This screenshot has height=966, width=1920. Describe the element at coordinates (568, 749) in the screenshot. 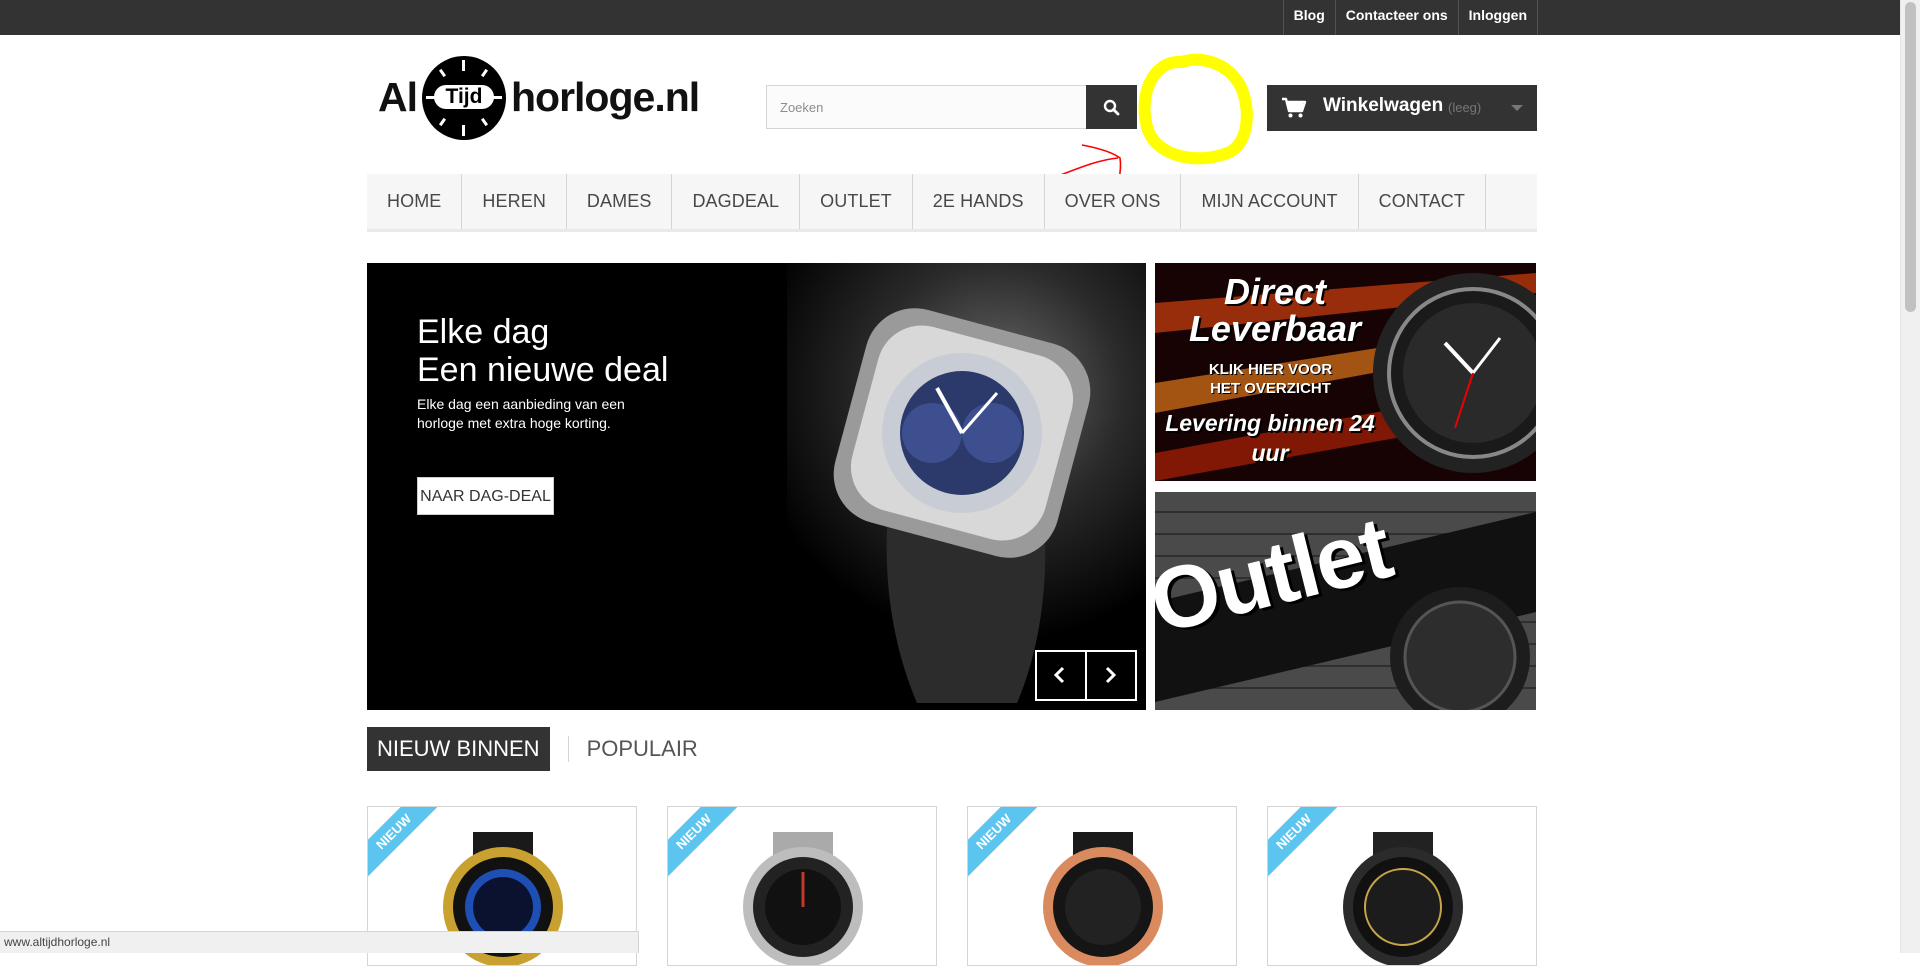

I see `tab-divider` at that location.